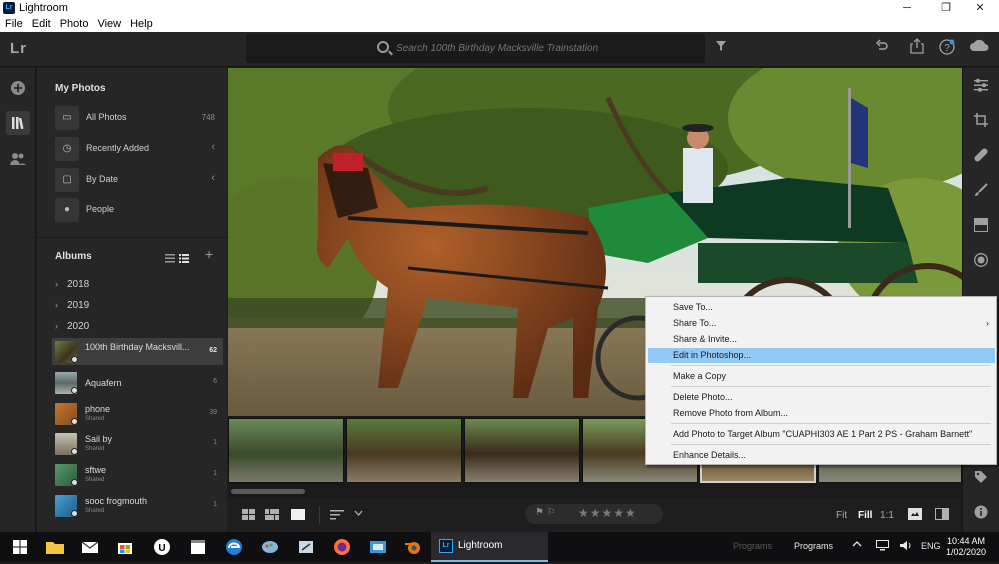 The width and height of the screenshot is (999, 564). I want to click on star-rating: ★★★★★, so click(607, 513).